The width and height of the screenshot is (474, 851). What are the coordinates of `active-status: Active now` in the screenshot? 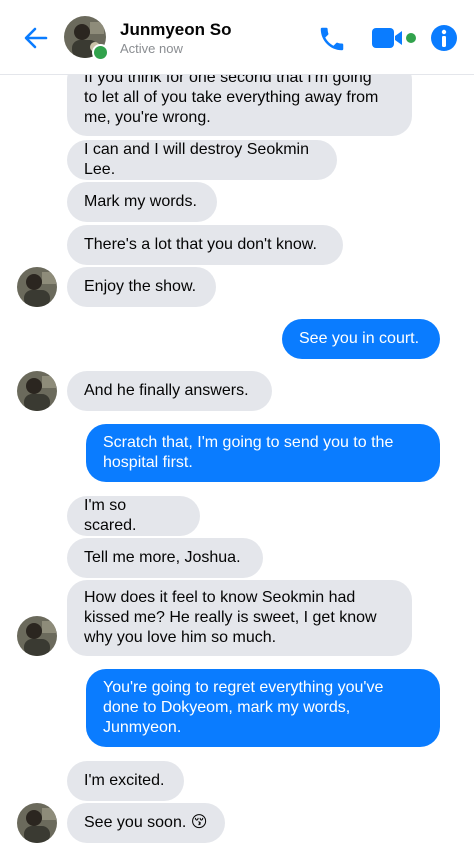 It's located at (151, 48).